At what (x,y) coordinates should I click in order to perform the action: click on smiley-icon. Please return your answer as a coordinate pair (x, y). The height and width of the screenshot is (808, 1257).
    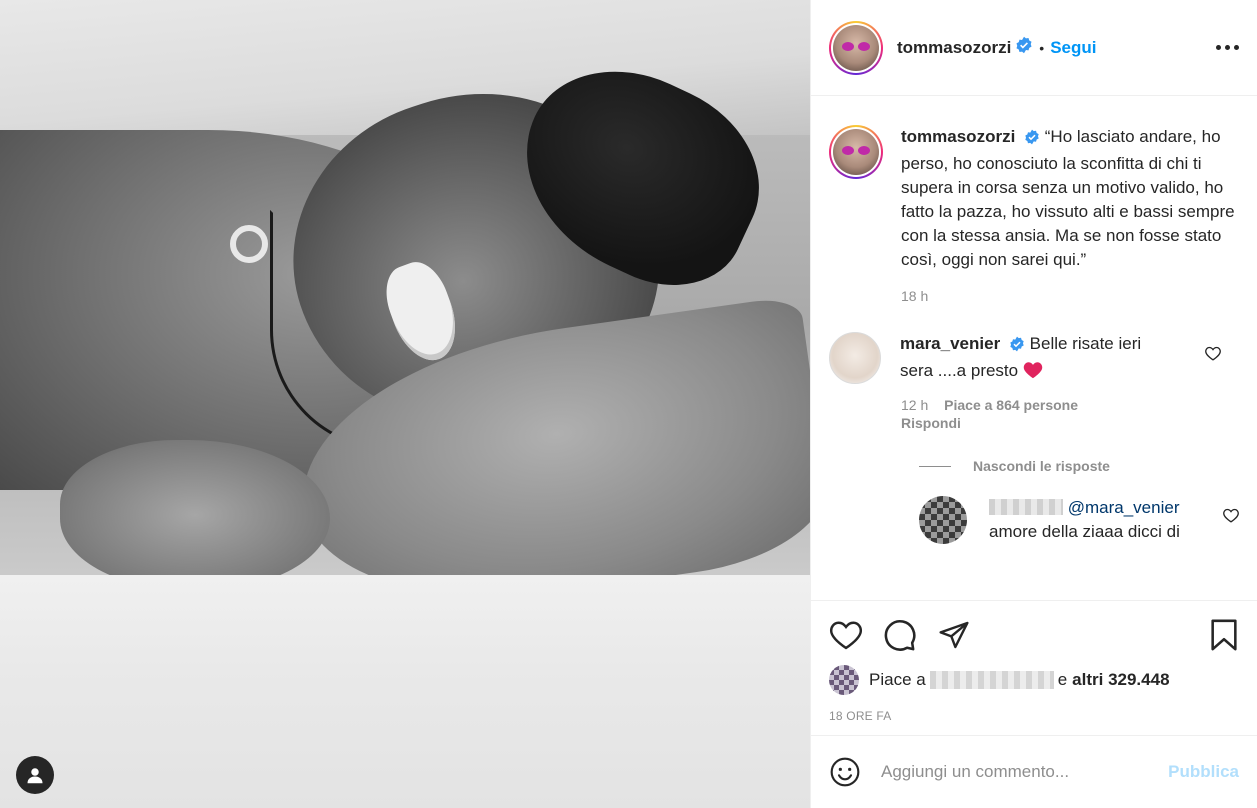
    Looking at the image, I should click on (845, 772).